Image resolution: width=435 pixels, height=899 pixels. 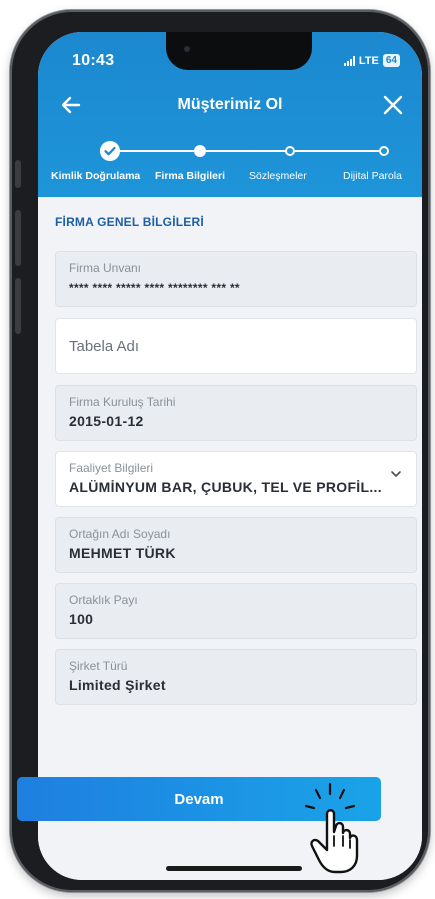 I want to click on step-1-done-dot, so click(x=110, y=151).